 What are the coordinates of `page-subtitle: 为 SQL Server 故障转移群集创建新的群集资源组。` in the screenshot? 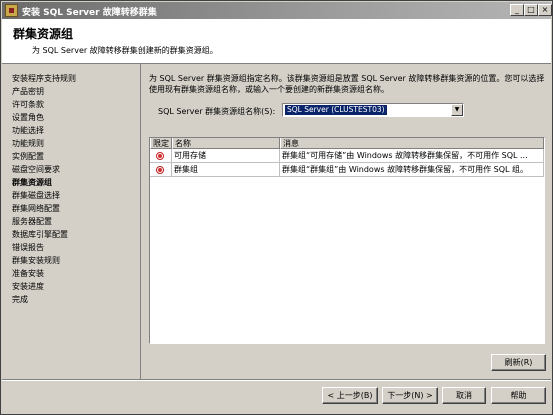 It's located at (125, 50).